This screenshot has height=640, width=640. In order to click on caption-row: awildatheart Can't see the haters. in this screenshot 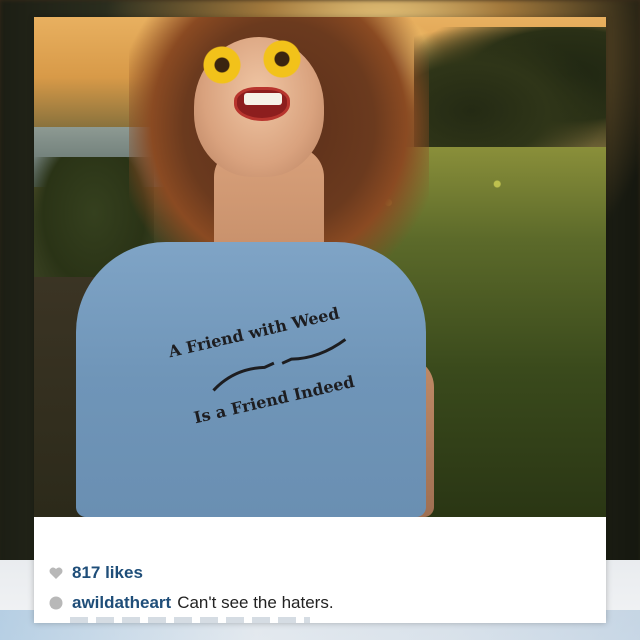, I will do `click(191, 603)`.